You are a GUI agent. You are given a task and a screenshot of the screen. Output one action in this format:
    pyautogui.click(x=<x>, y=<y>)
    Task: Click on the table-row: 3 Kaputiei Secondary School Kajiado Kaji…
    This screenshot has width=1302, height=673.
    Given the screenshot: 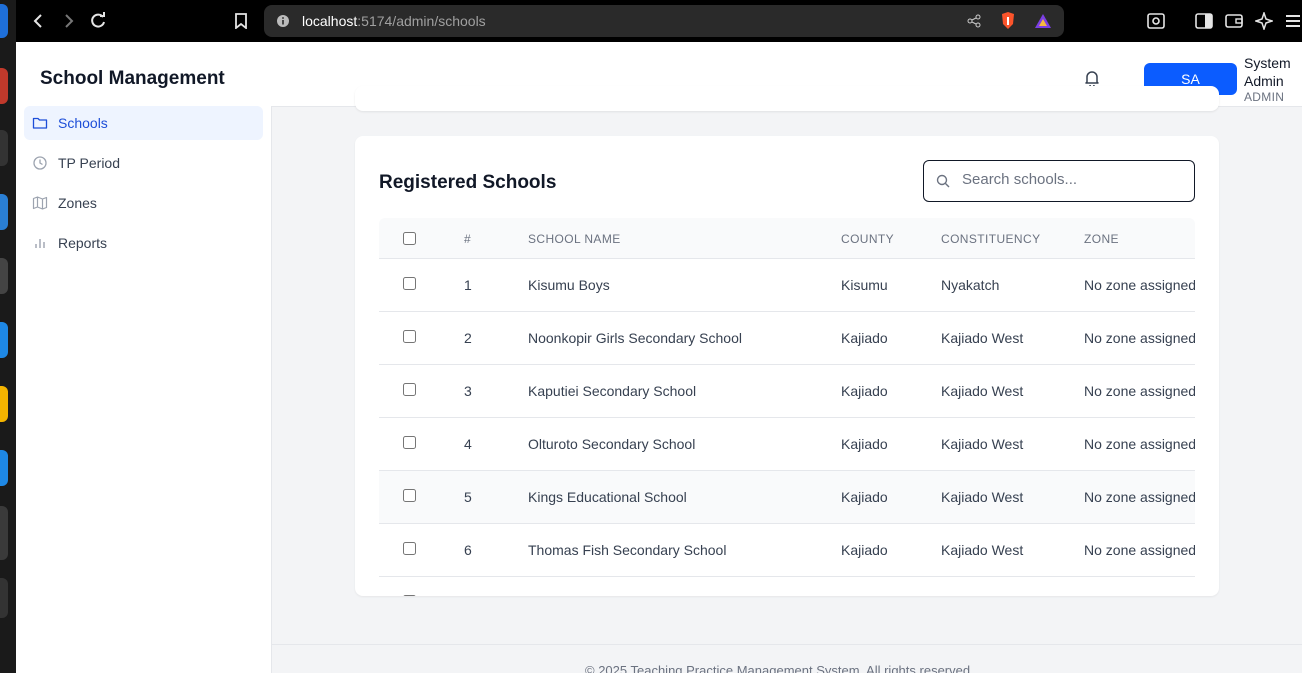 What is the action you would take?
    pyautogui.click(x=787, y=391)
    